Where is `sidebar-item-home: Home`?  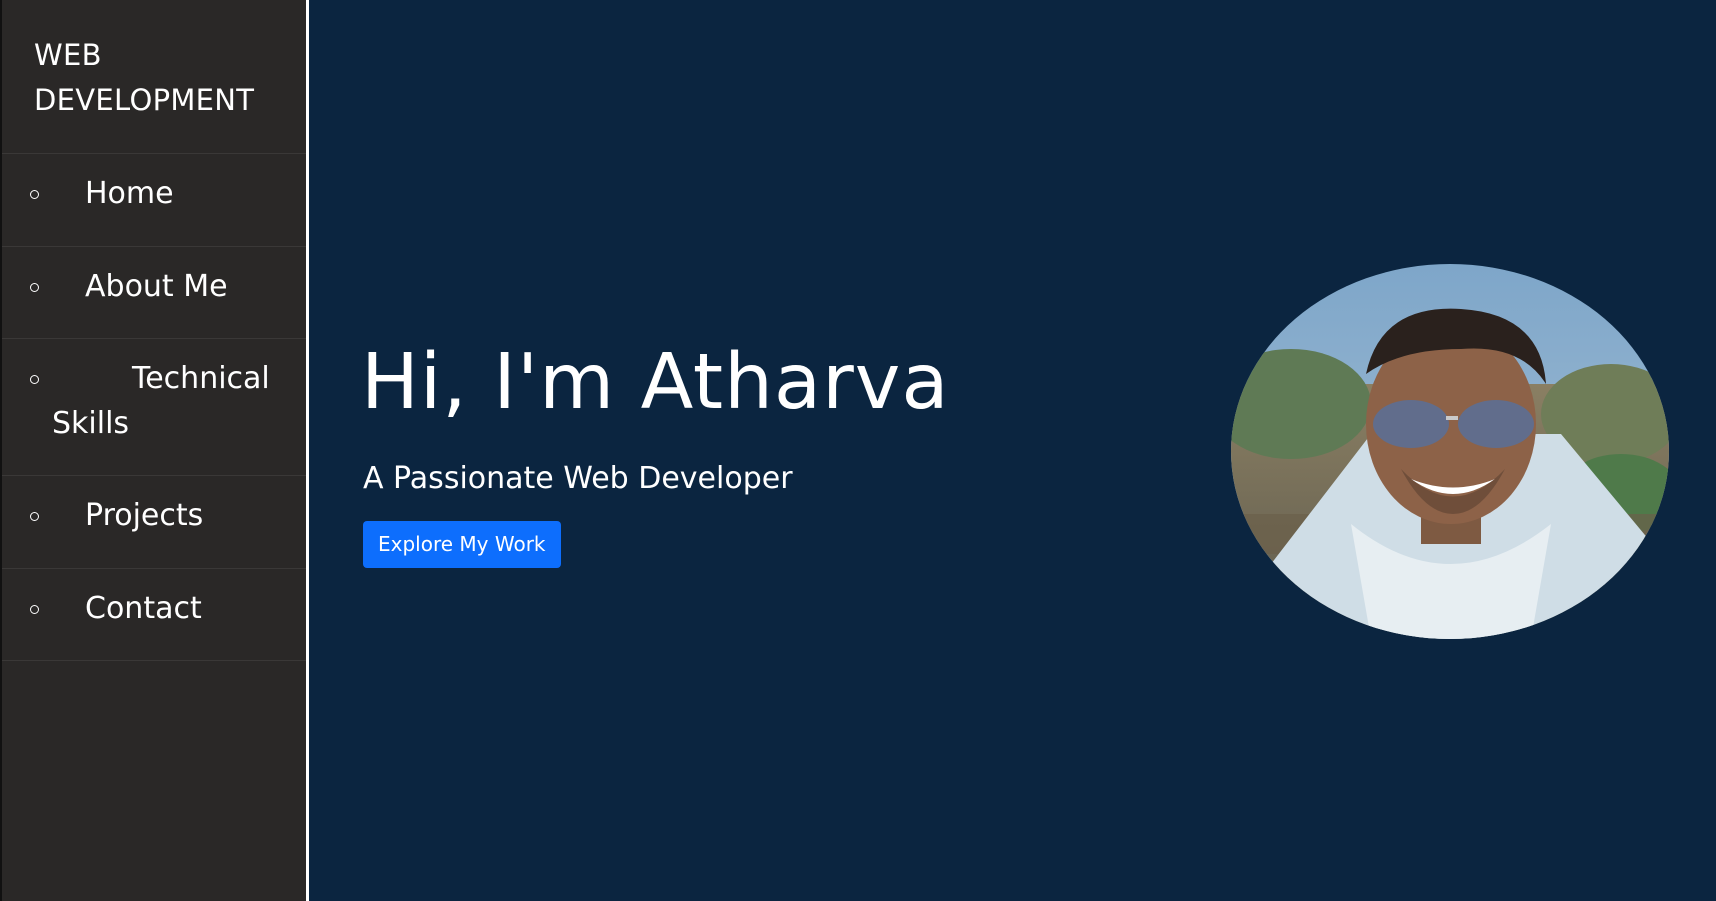
sidebar-item-home: Home is located at coordinates (154, 200).